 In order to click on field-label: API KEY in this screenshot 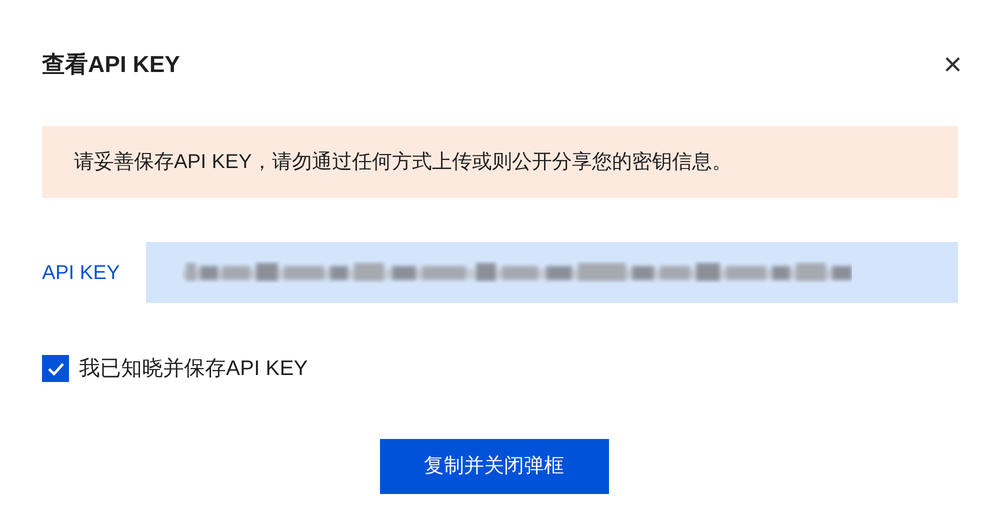, I will do `click(81, 273)`.